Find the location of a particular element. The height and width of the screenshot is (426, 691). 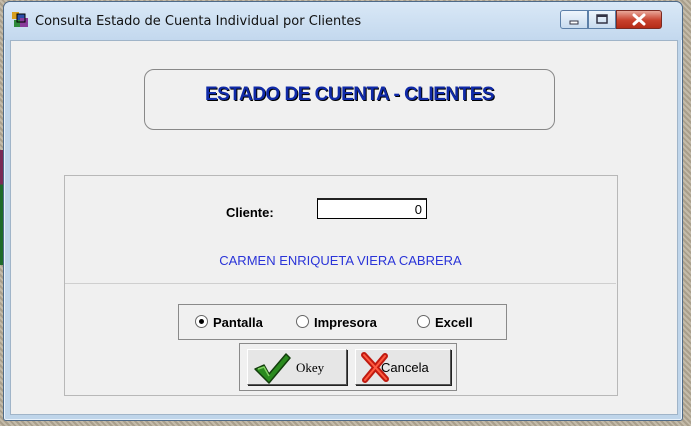

close-button is located at coordinates (639, 19).